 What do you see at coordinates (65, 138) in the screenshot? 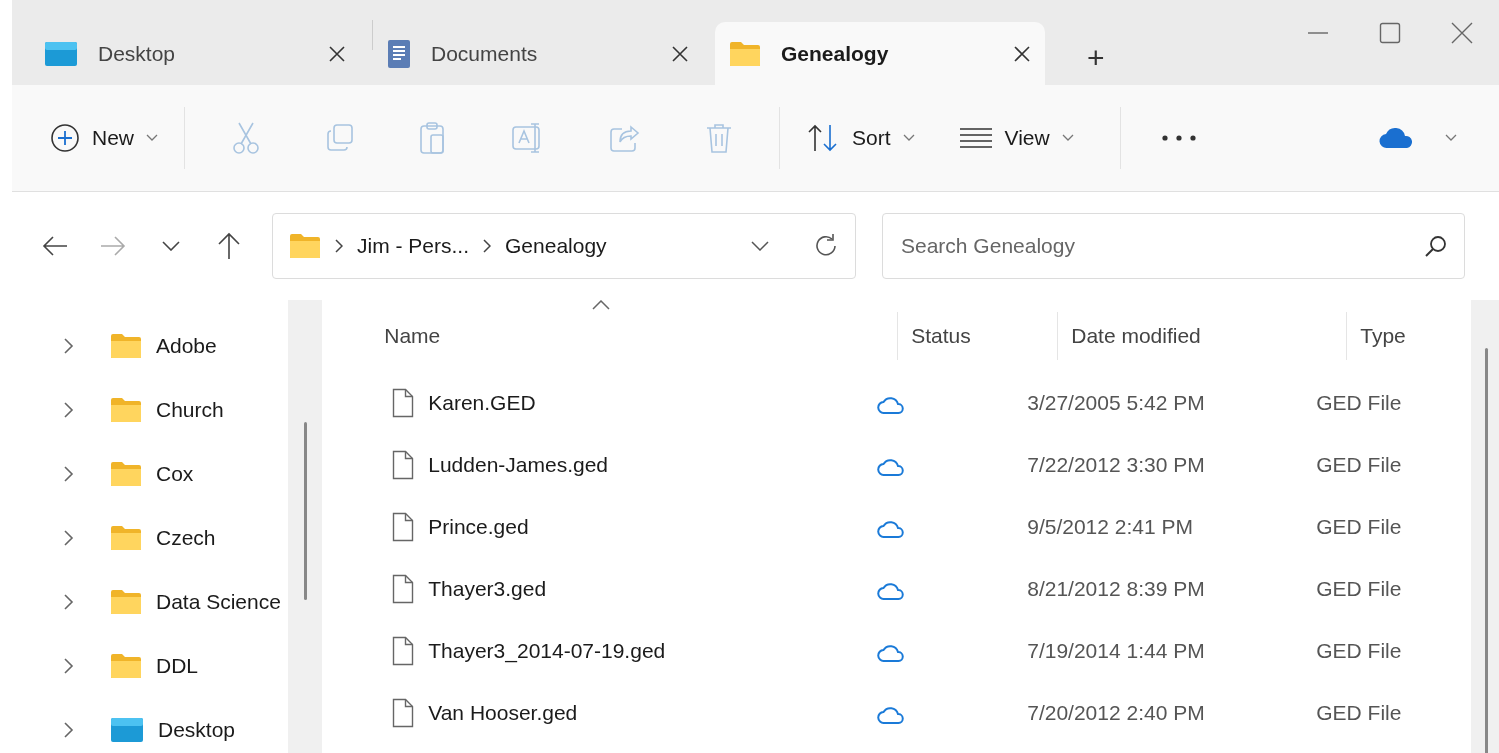
I see `plus-circle-icon` at bounding box center [65, 138].